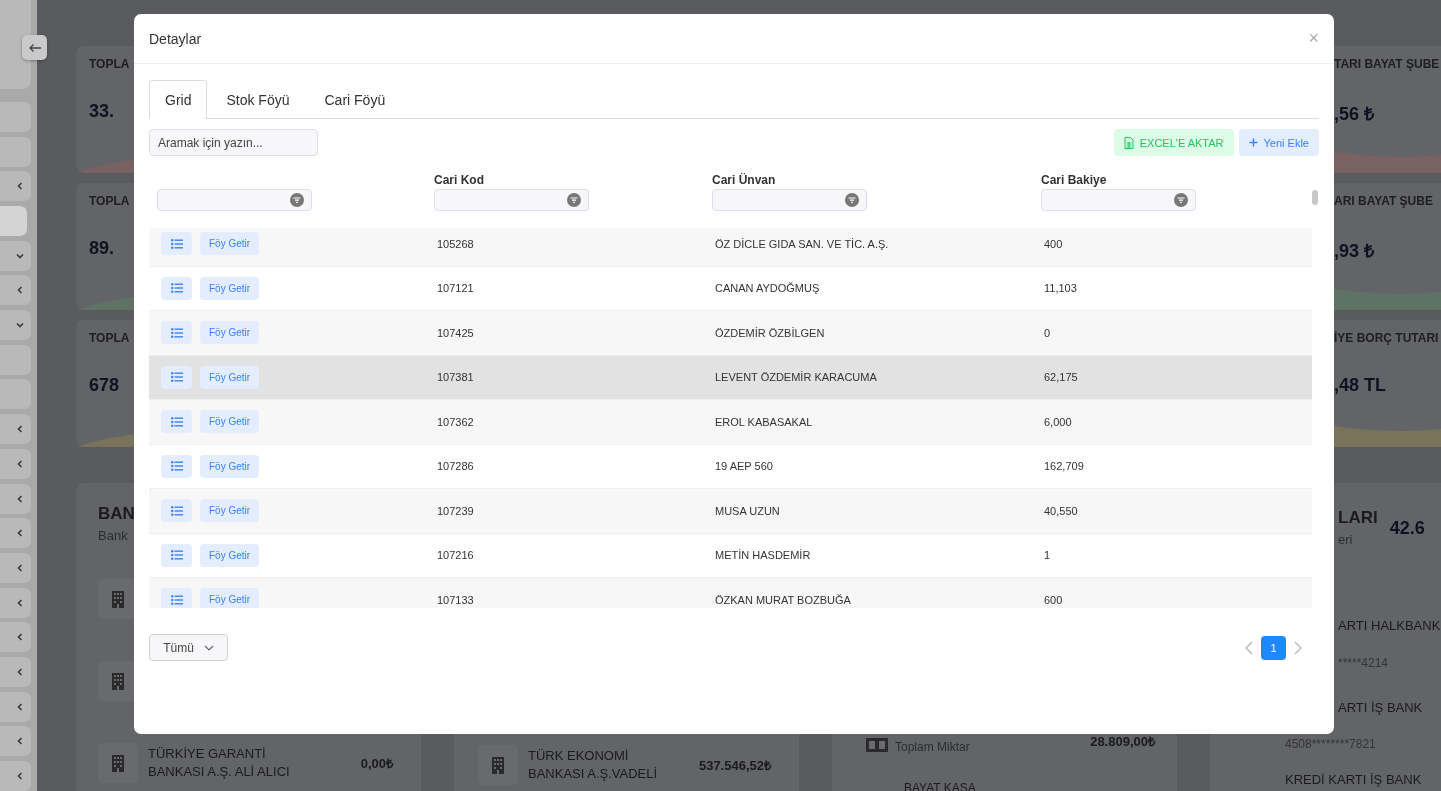 The width and height of the screenshot is (1441, 791). What do you see at coordinates (1389, 625) in the screenshot?
I see `card-name: ARTI HALKBANK` at bounding box center [1389, 625].